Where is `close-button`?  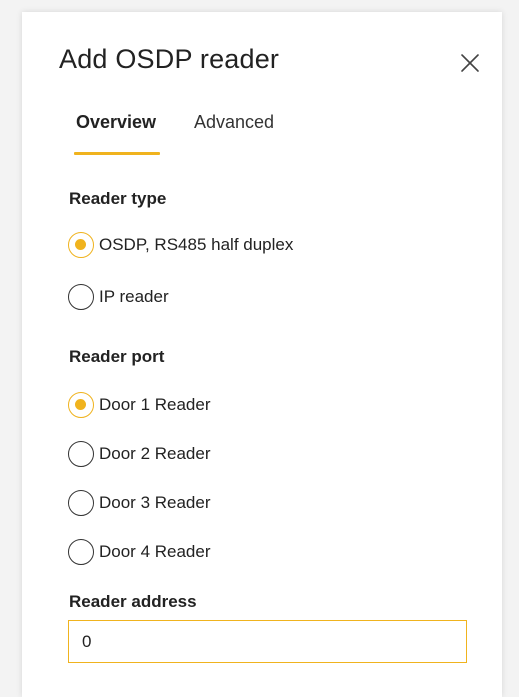 close-button is located at coordinates (470, 63).